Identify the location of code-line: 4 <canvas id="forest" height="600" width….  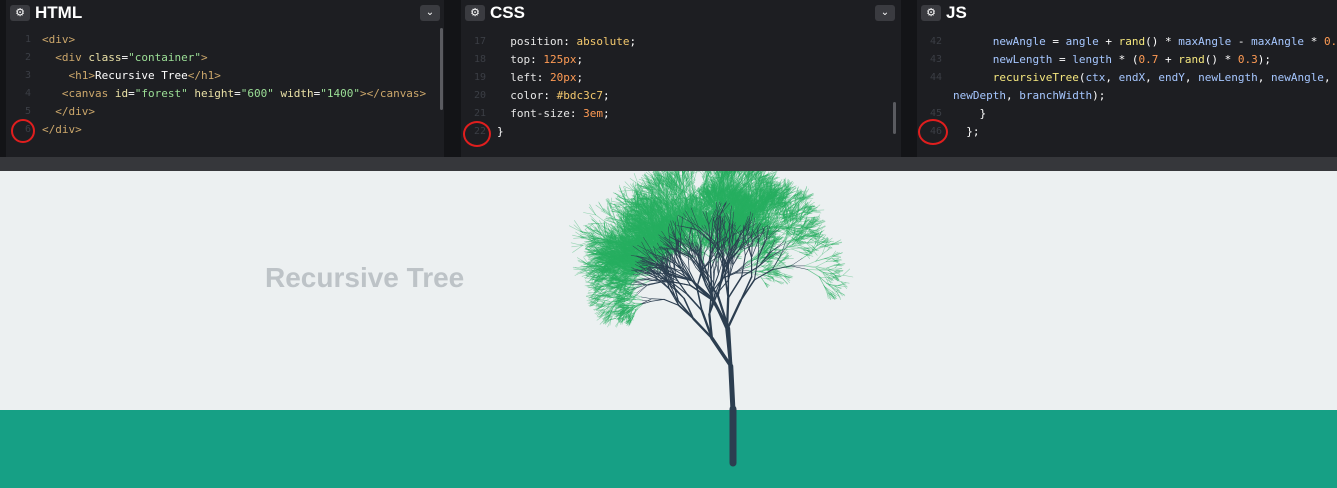
(225, 94).